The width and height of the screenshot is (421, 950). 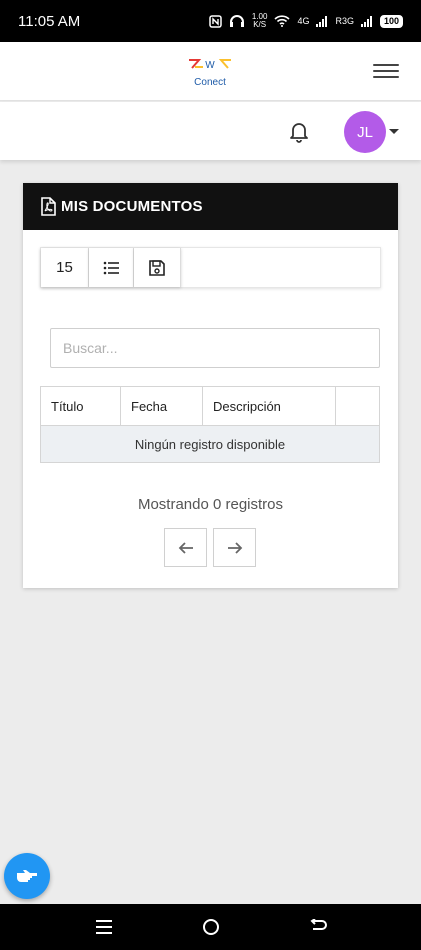 I want to click on status-icons: 1.00 K/S 4G R3G 100, so click(x=306, y=21).